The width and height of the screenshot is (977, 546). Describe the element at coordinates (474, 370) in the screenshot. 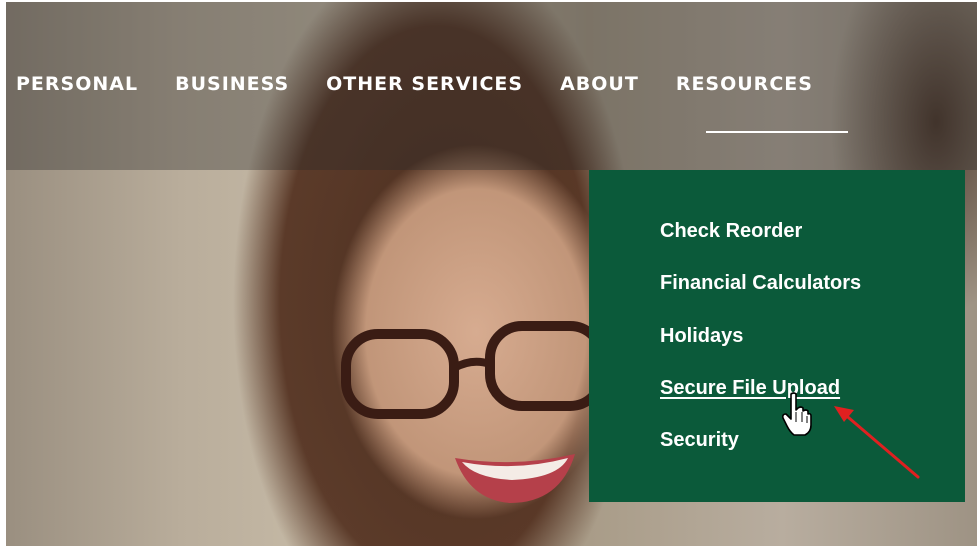

I see `hero-glasses-detail` at that location.